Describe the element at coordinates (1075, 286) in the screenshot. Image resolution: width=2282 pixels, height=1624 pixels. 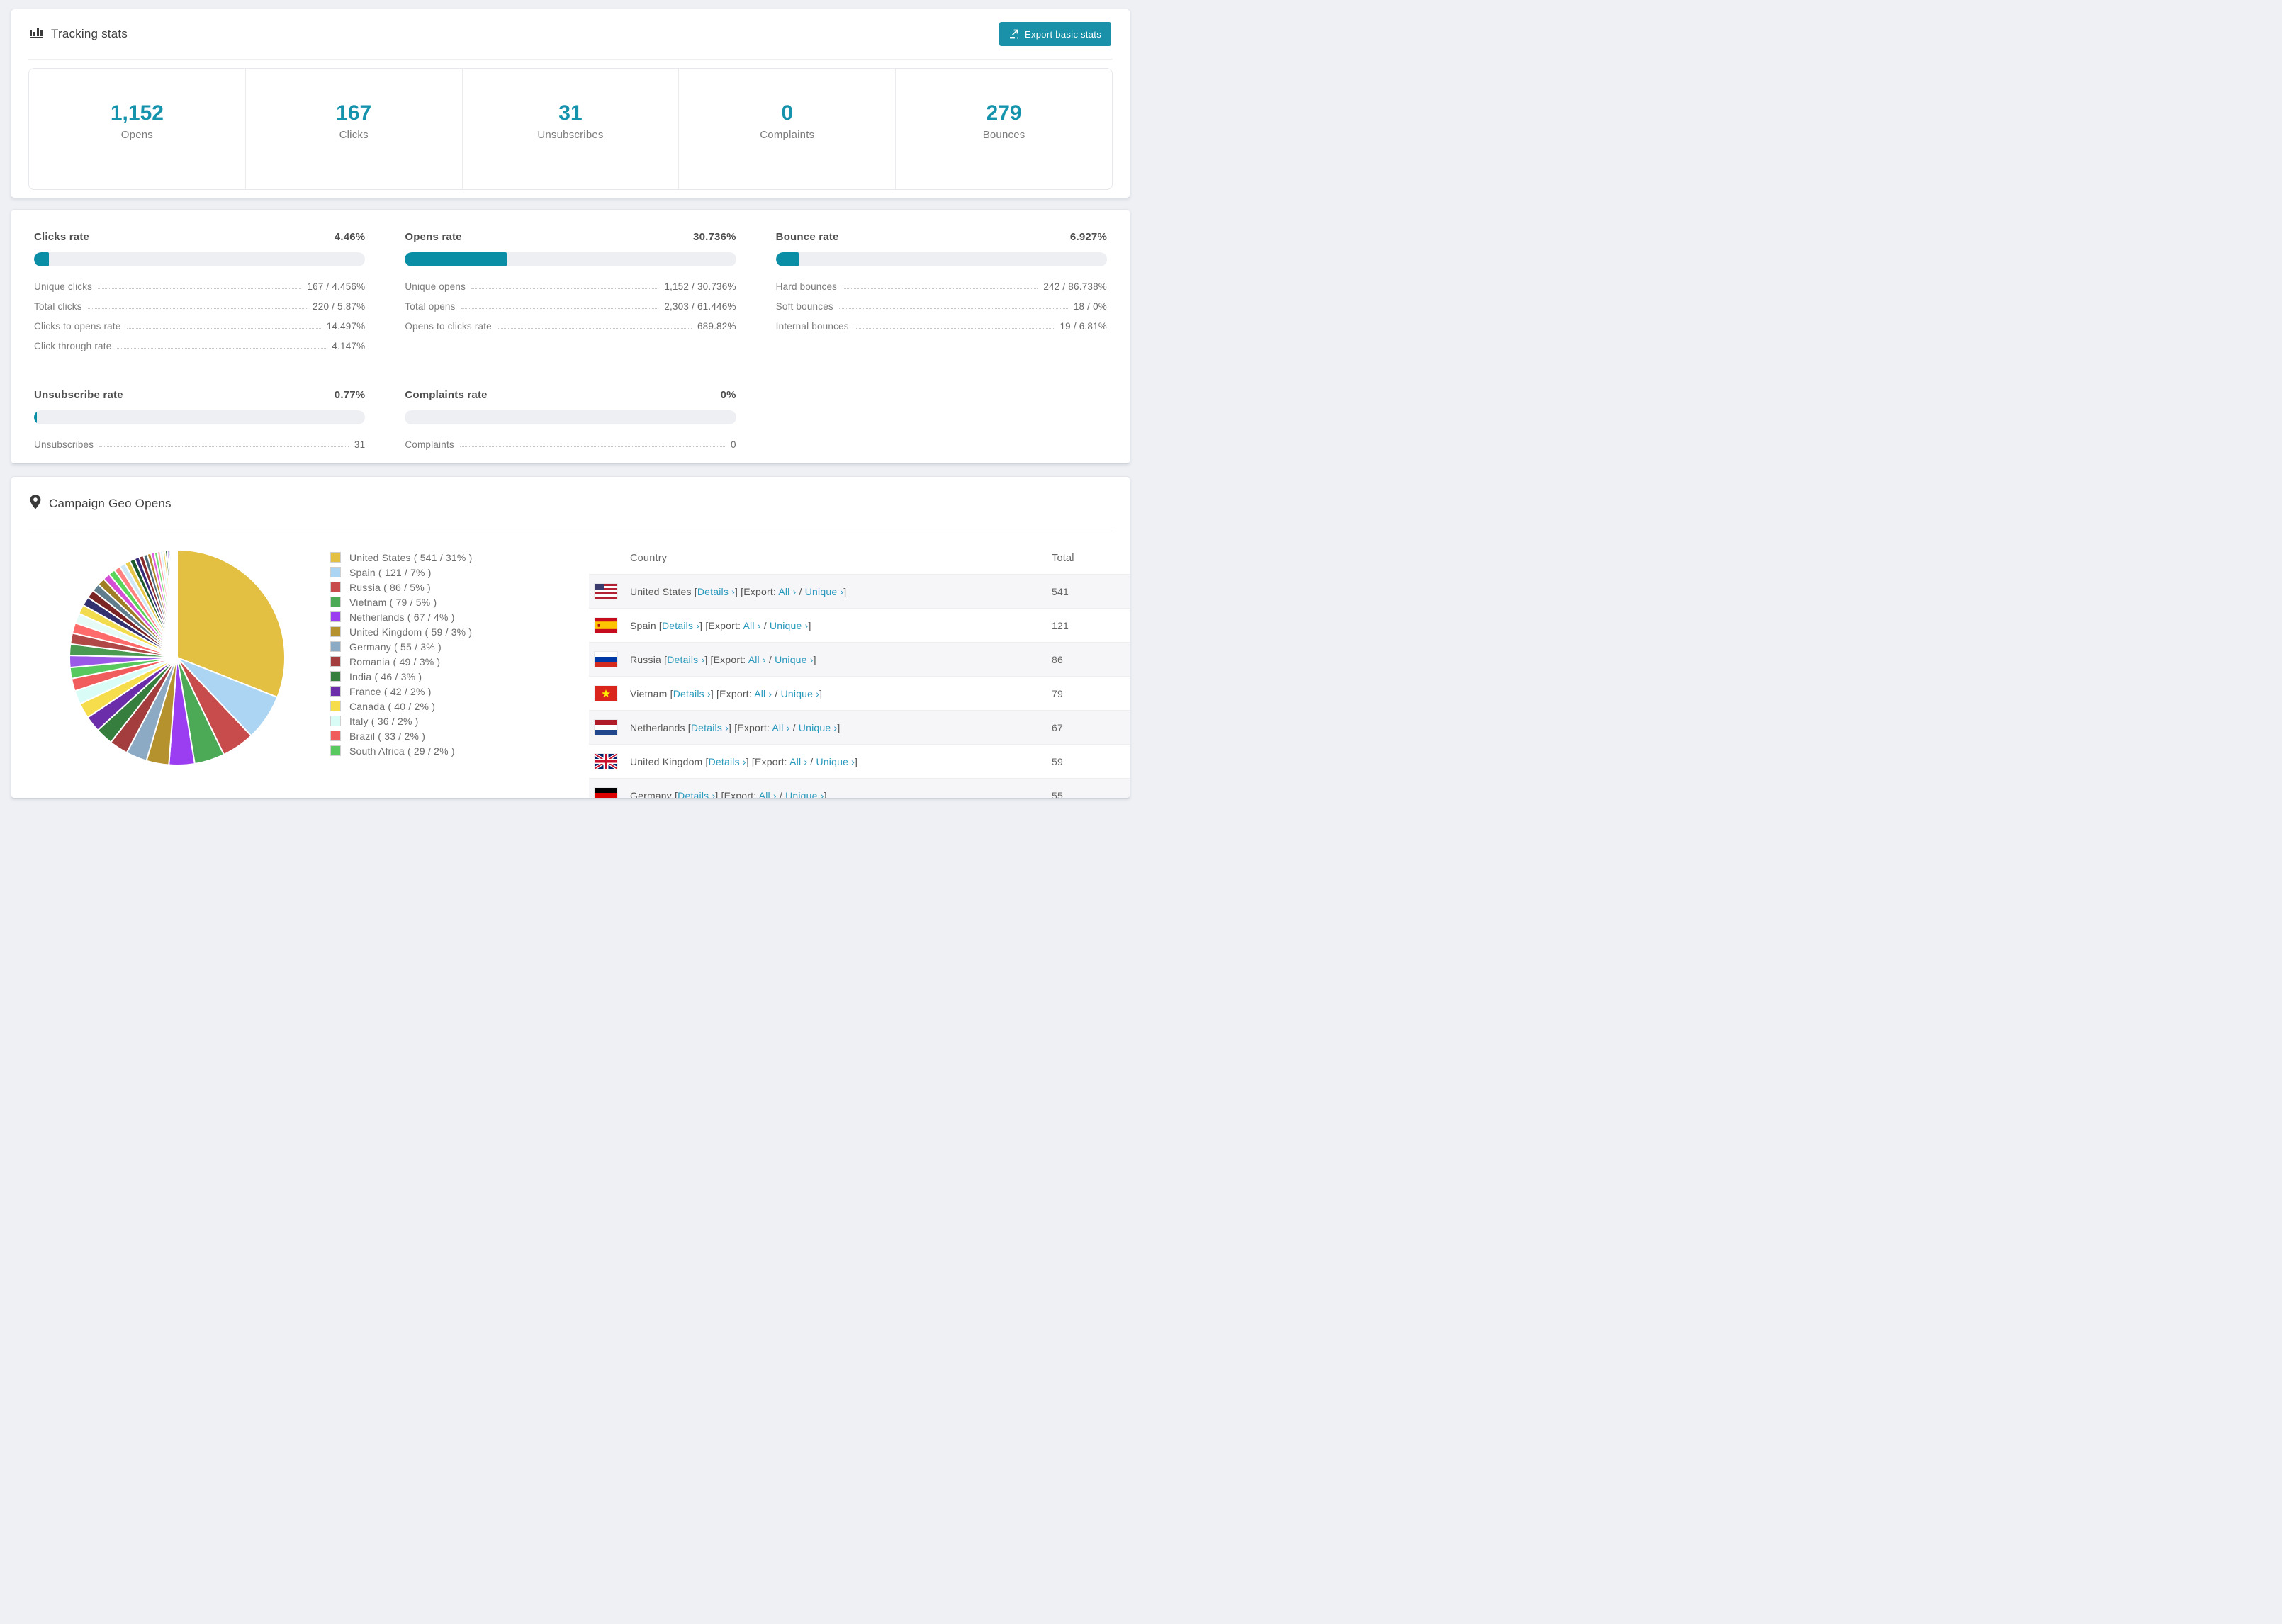
I see `rate-detail-value: 242 / 86.738%` at that location.